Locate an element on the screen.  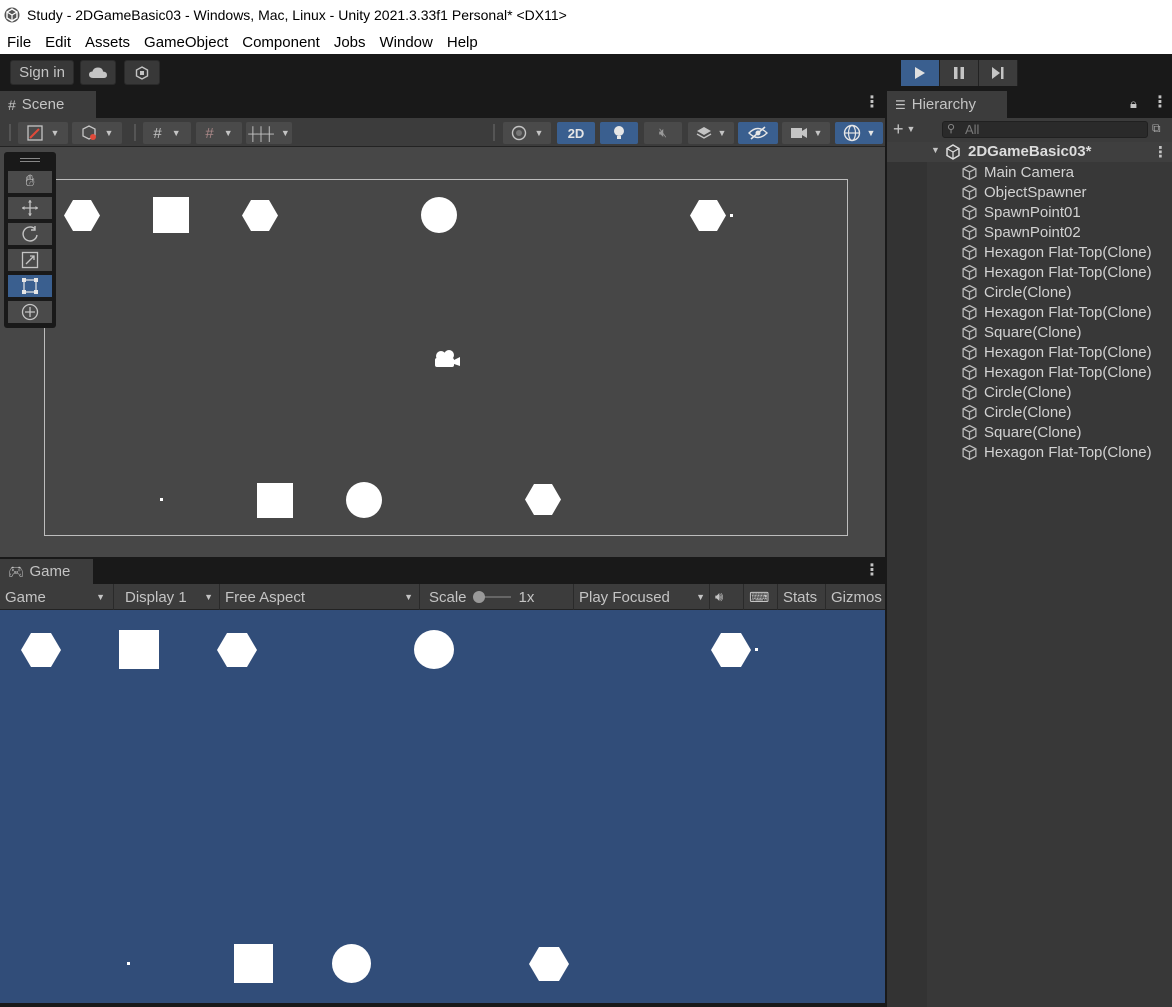
collab-icon is located at coordinates (142, 72).